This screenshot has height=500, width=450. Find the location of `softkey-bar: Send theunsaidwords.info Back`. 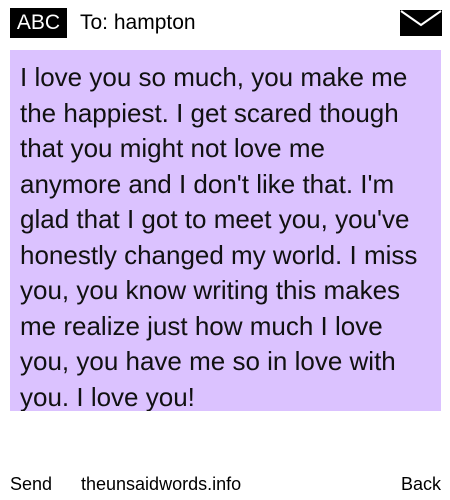

softkey-bar: Send theunsaidwords.info Back is located at coordinates (225, 485).